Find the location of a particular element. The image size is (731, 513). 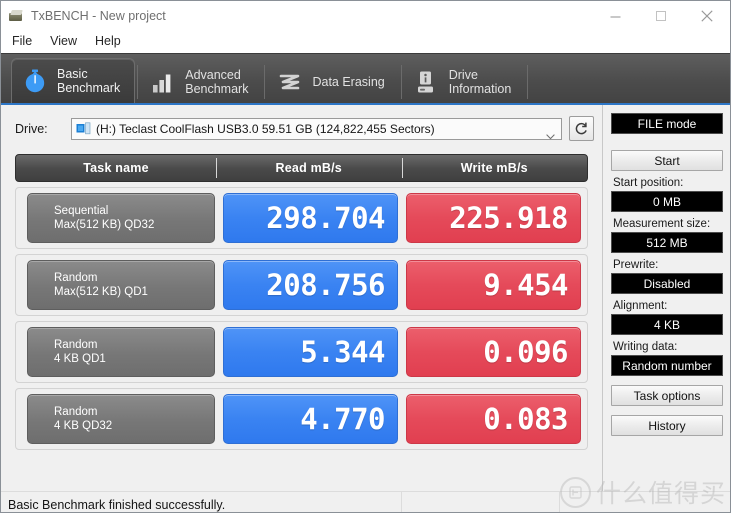

task-name-line2: Max(512 KB) QD32 is located at coordinates (104, 225).